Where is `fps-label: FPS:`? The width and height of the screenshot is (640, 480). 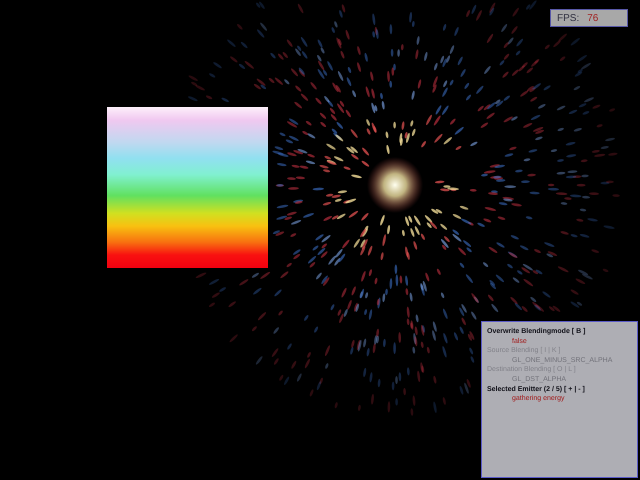
fps-label: FPS: is located at coordinates (568, 18).